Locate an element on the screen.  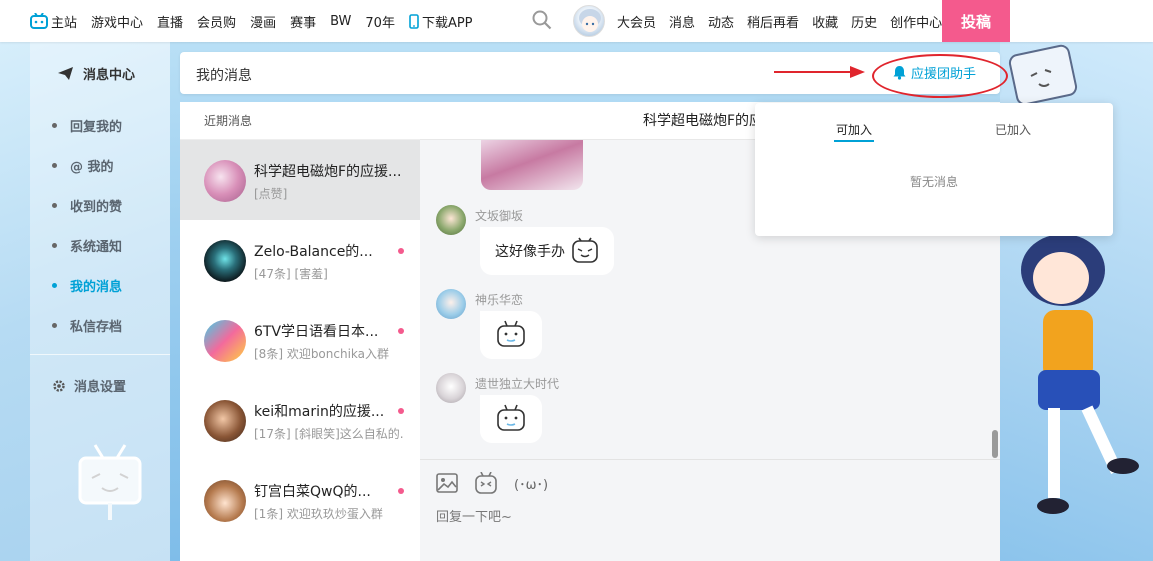
conversation-preview: [1条] 欢迎玖玖炒蛋入群 is located at coordinates (318, 514).